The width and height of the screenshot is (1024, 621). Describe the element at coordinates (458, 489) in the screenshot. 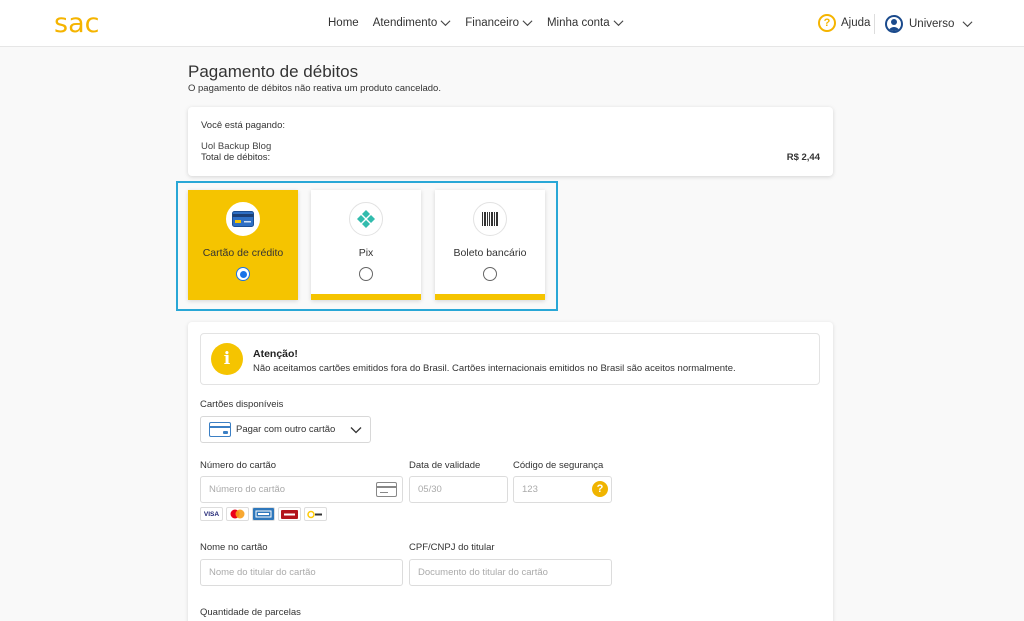

I see `expiry-input` at that location.